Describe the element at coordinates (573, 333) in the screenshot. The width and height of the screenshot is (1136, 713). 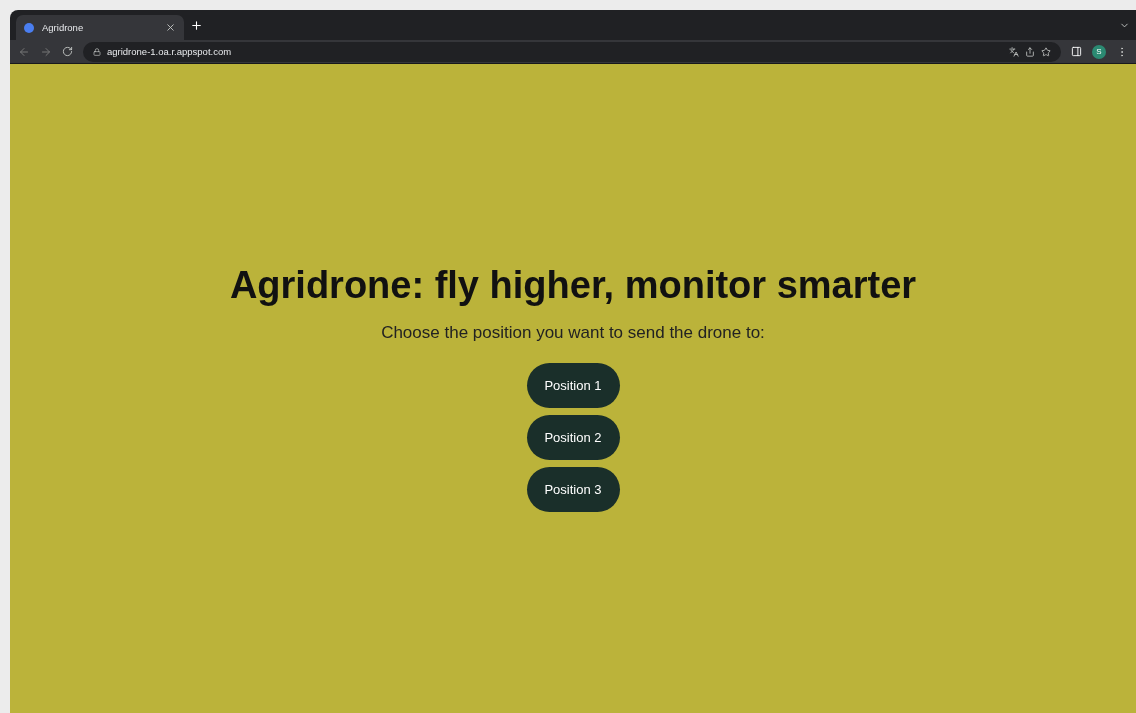
I see `prompt-text: Choose the position you want to send the drone to:` at that location.